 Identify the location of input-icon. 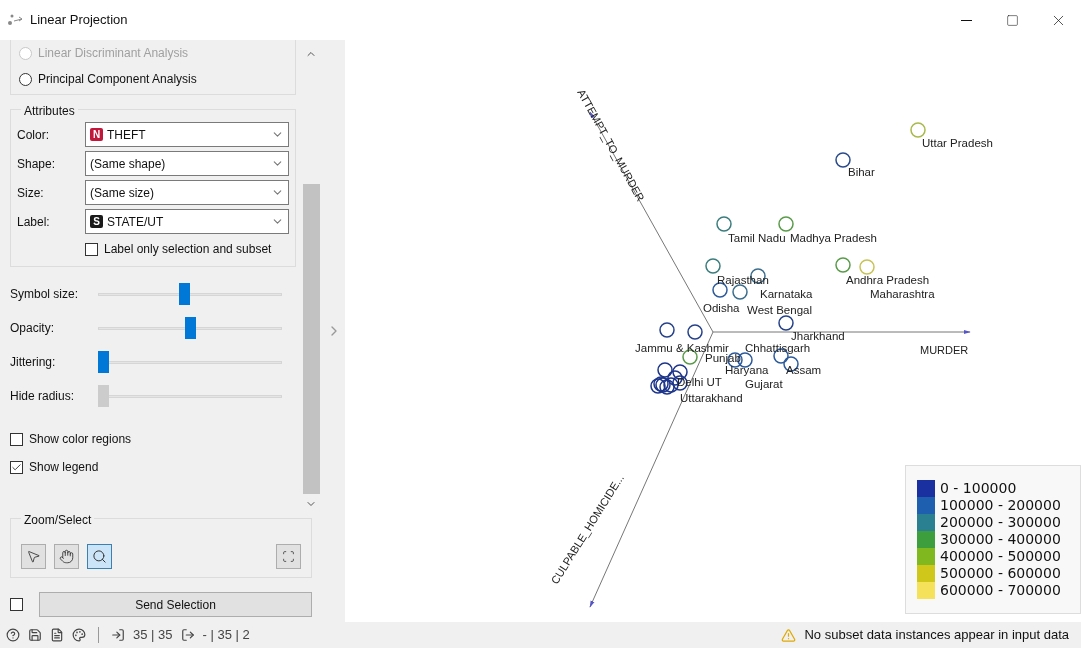
(118, 635).